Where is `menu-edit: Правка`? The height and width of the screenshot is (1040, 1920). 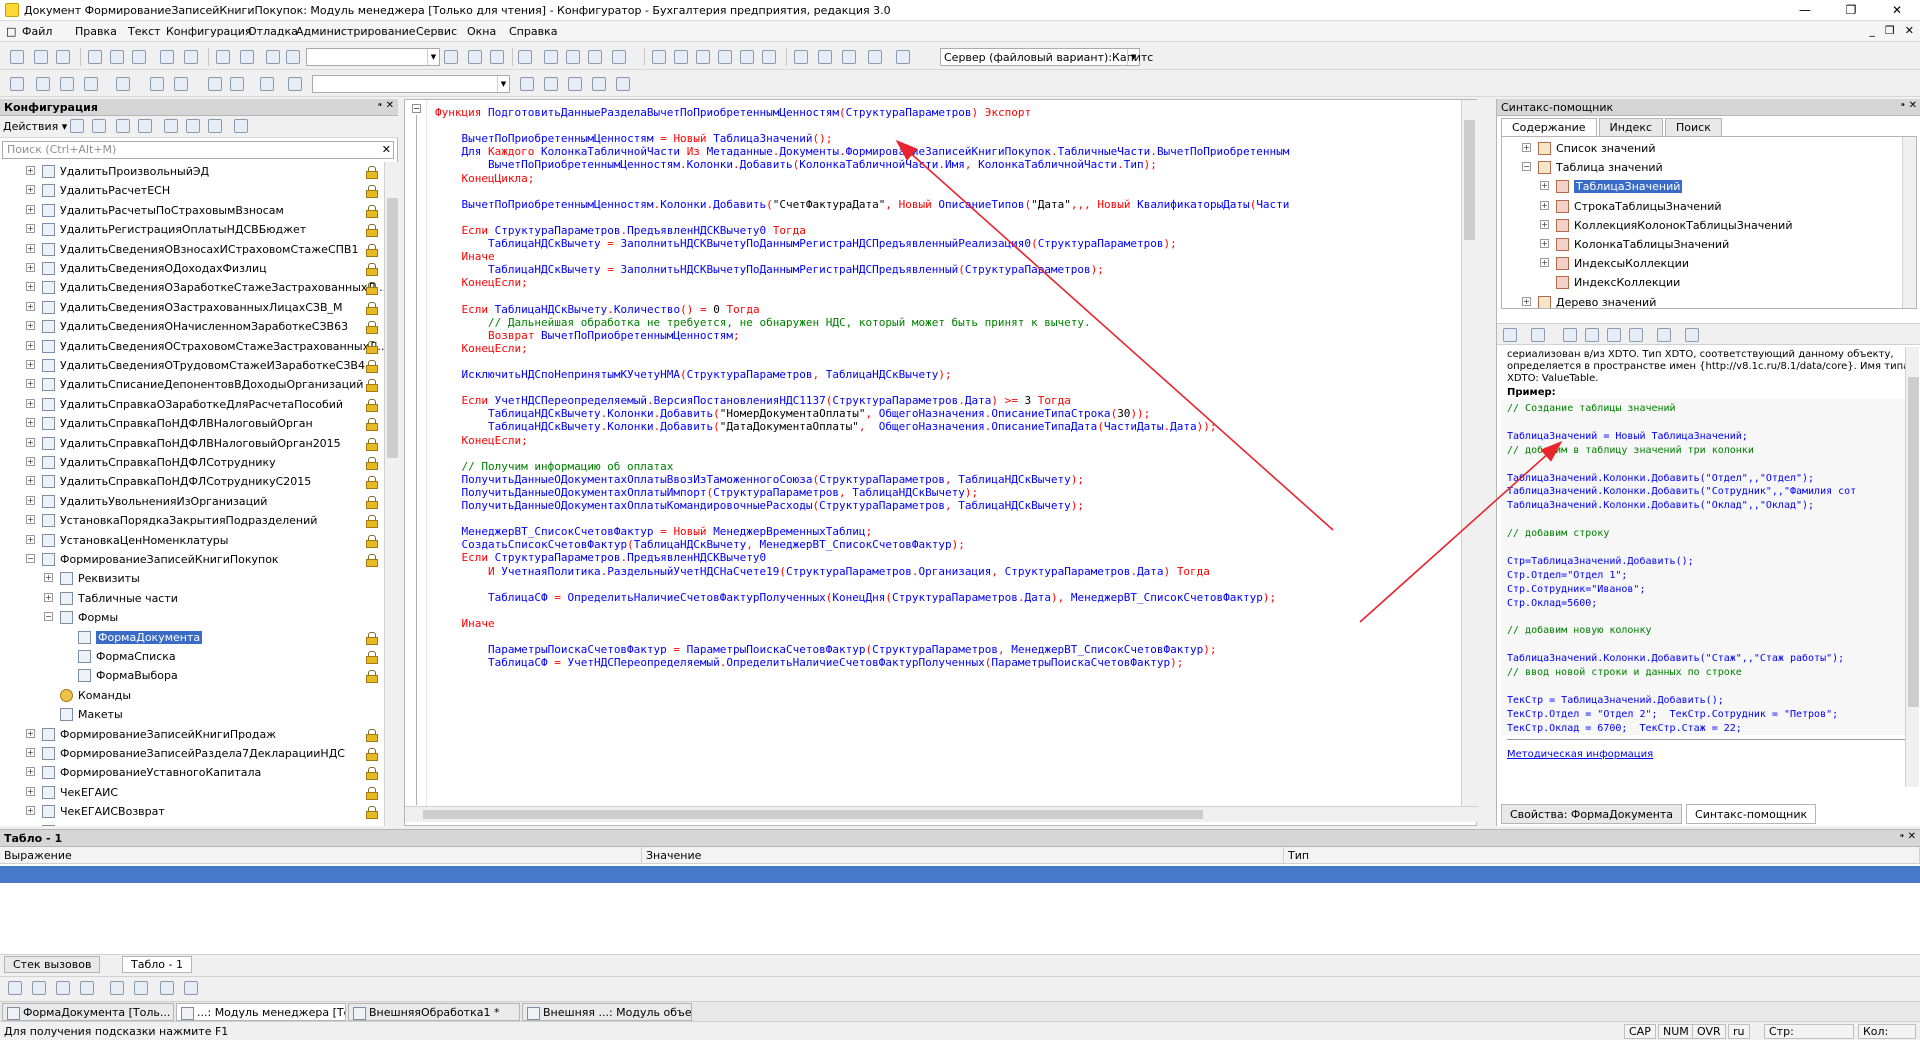 menu-edit: Правка is located at coordinates (96, 31).